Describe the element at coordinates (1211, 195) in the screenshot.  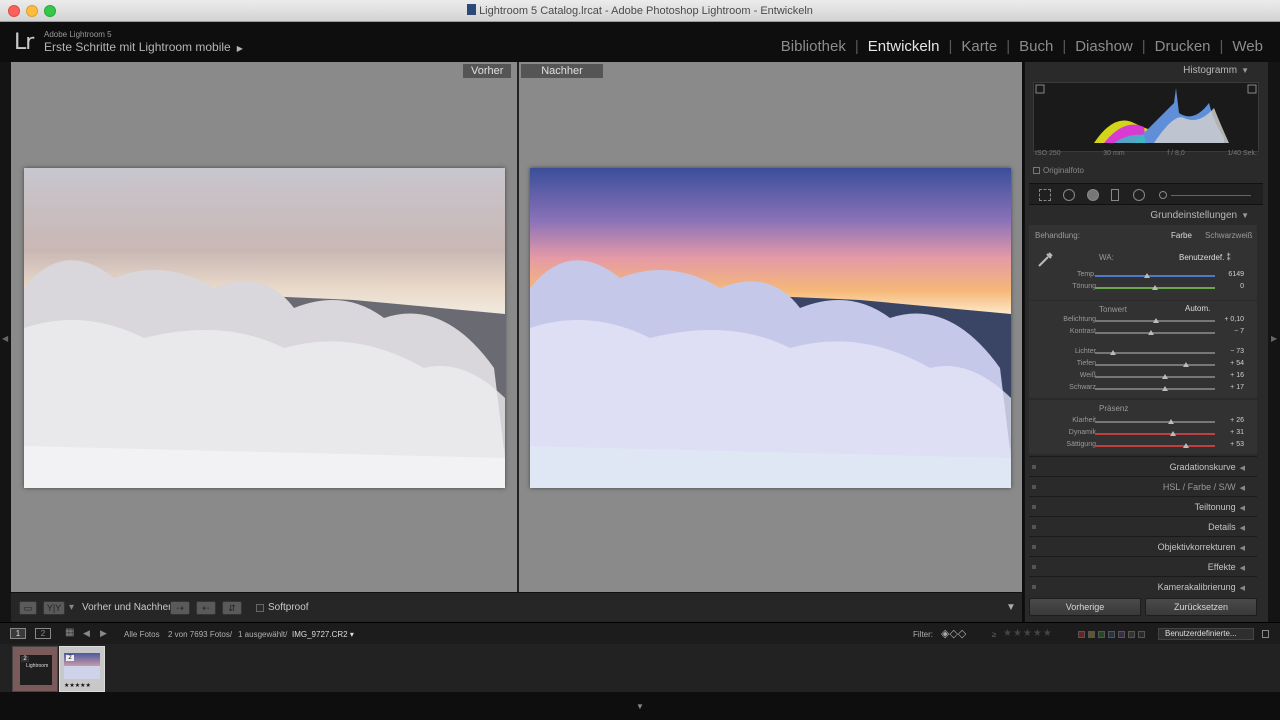
I see `brush-slider` at that location.